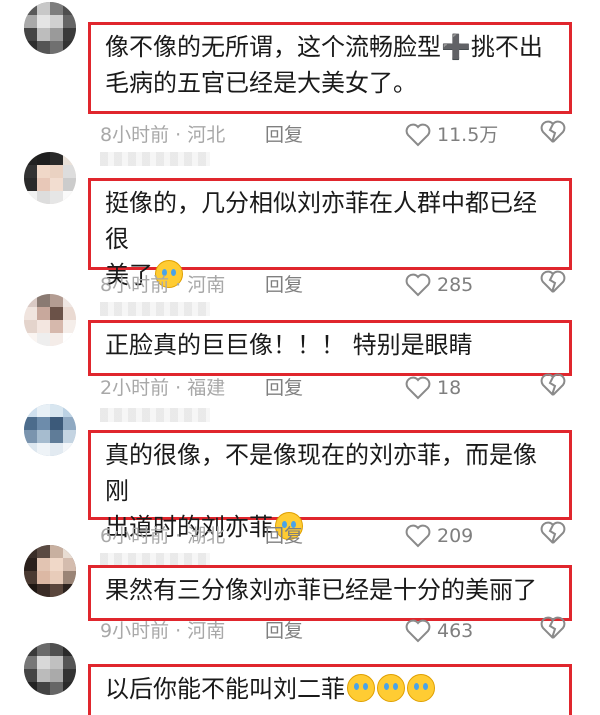 This screenshot has width=600, height=715. Describe the element at coordinates (433, 388) in the screenshot. I see `like-button: 18` at that location.